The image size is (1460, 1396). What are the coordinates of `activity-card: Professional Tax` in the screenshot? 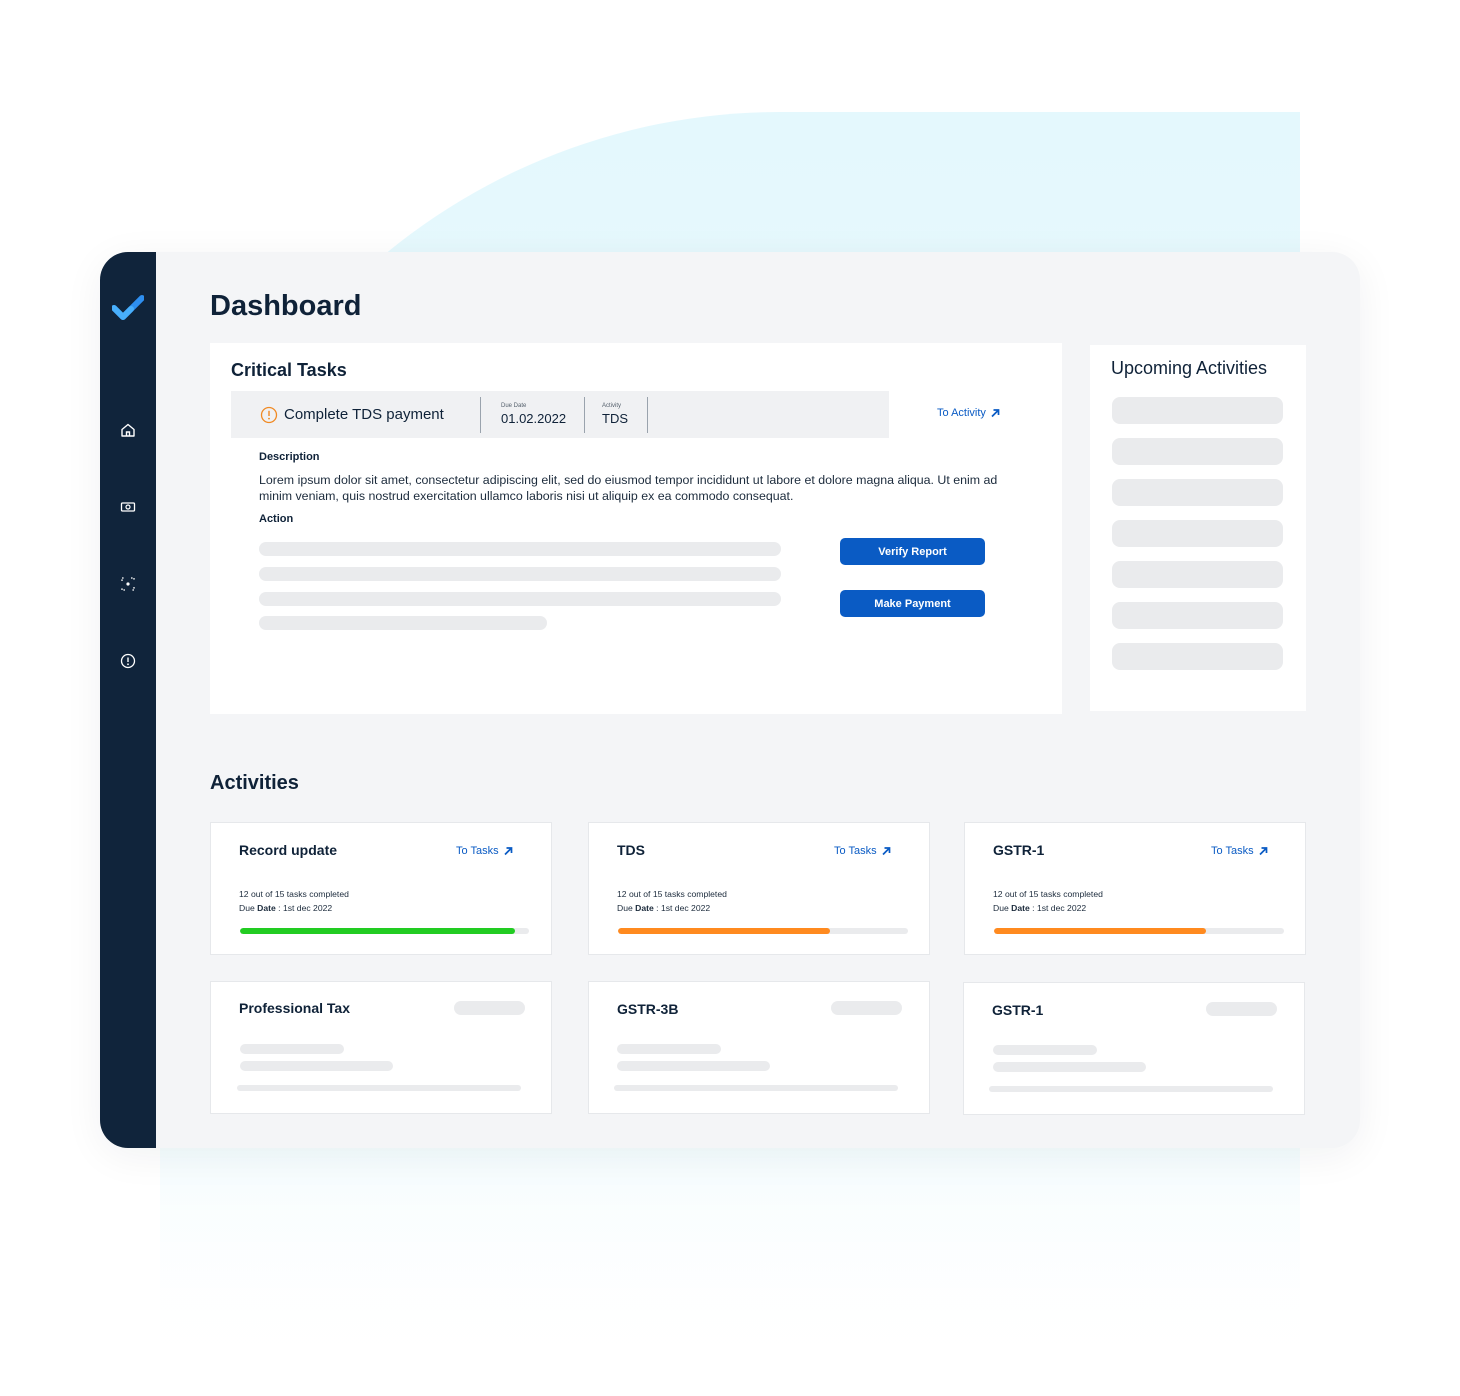 It's located at (381, 1047).